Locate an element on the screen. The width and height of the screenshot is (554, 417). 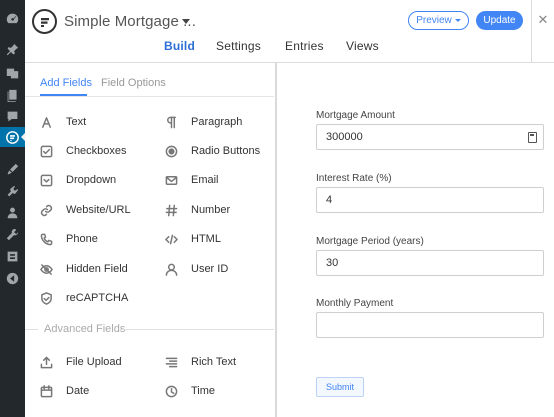
field-html: HTML is located at coordinates (192, 239).